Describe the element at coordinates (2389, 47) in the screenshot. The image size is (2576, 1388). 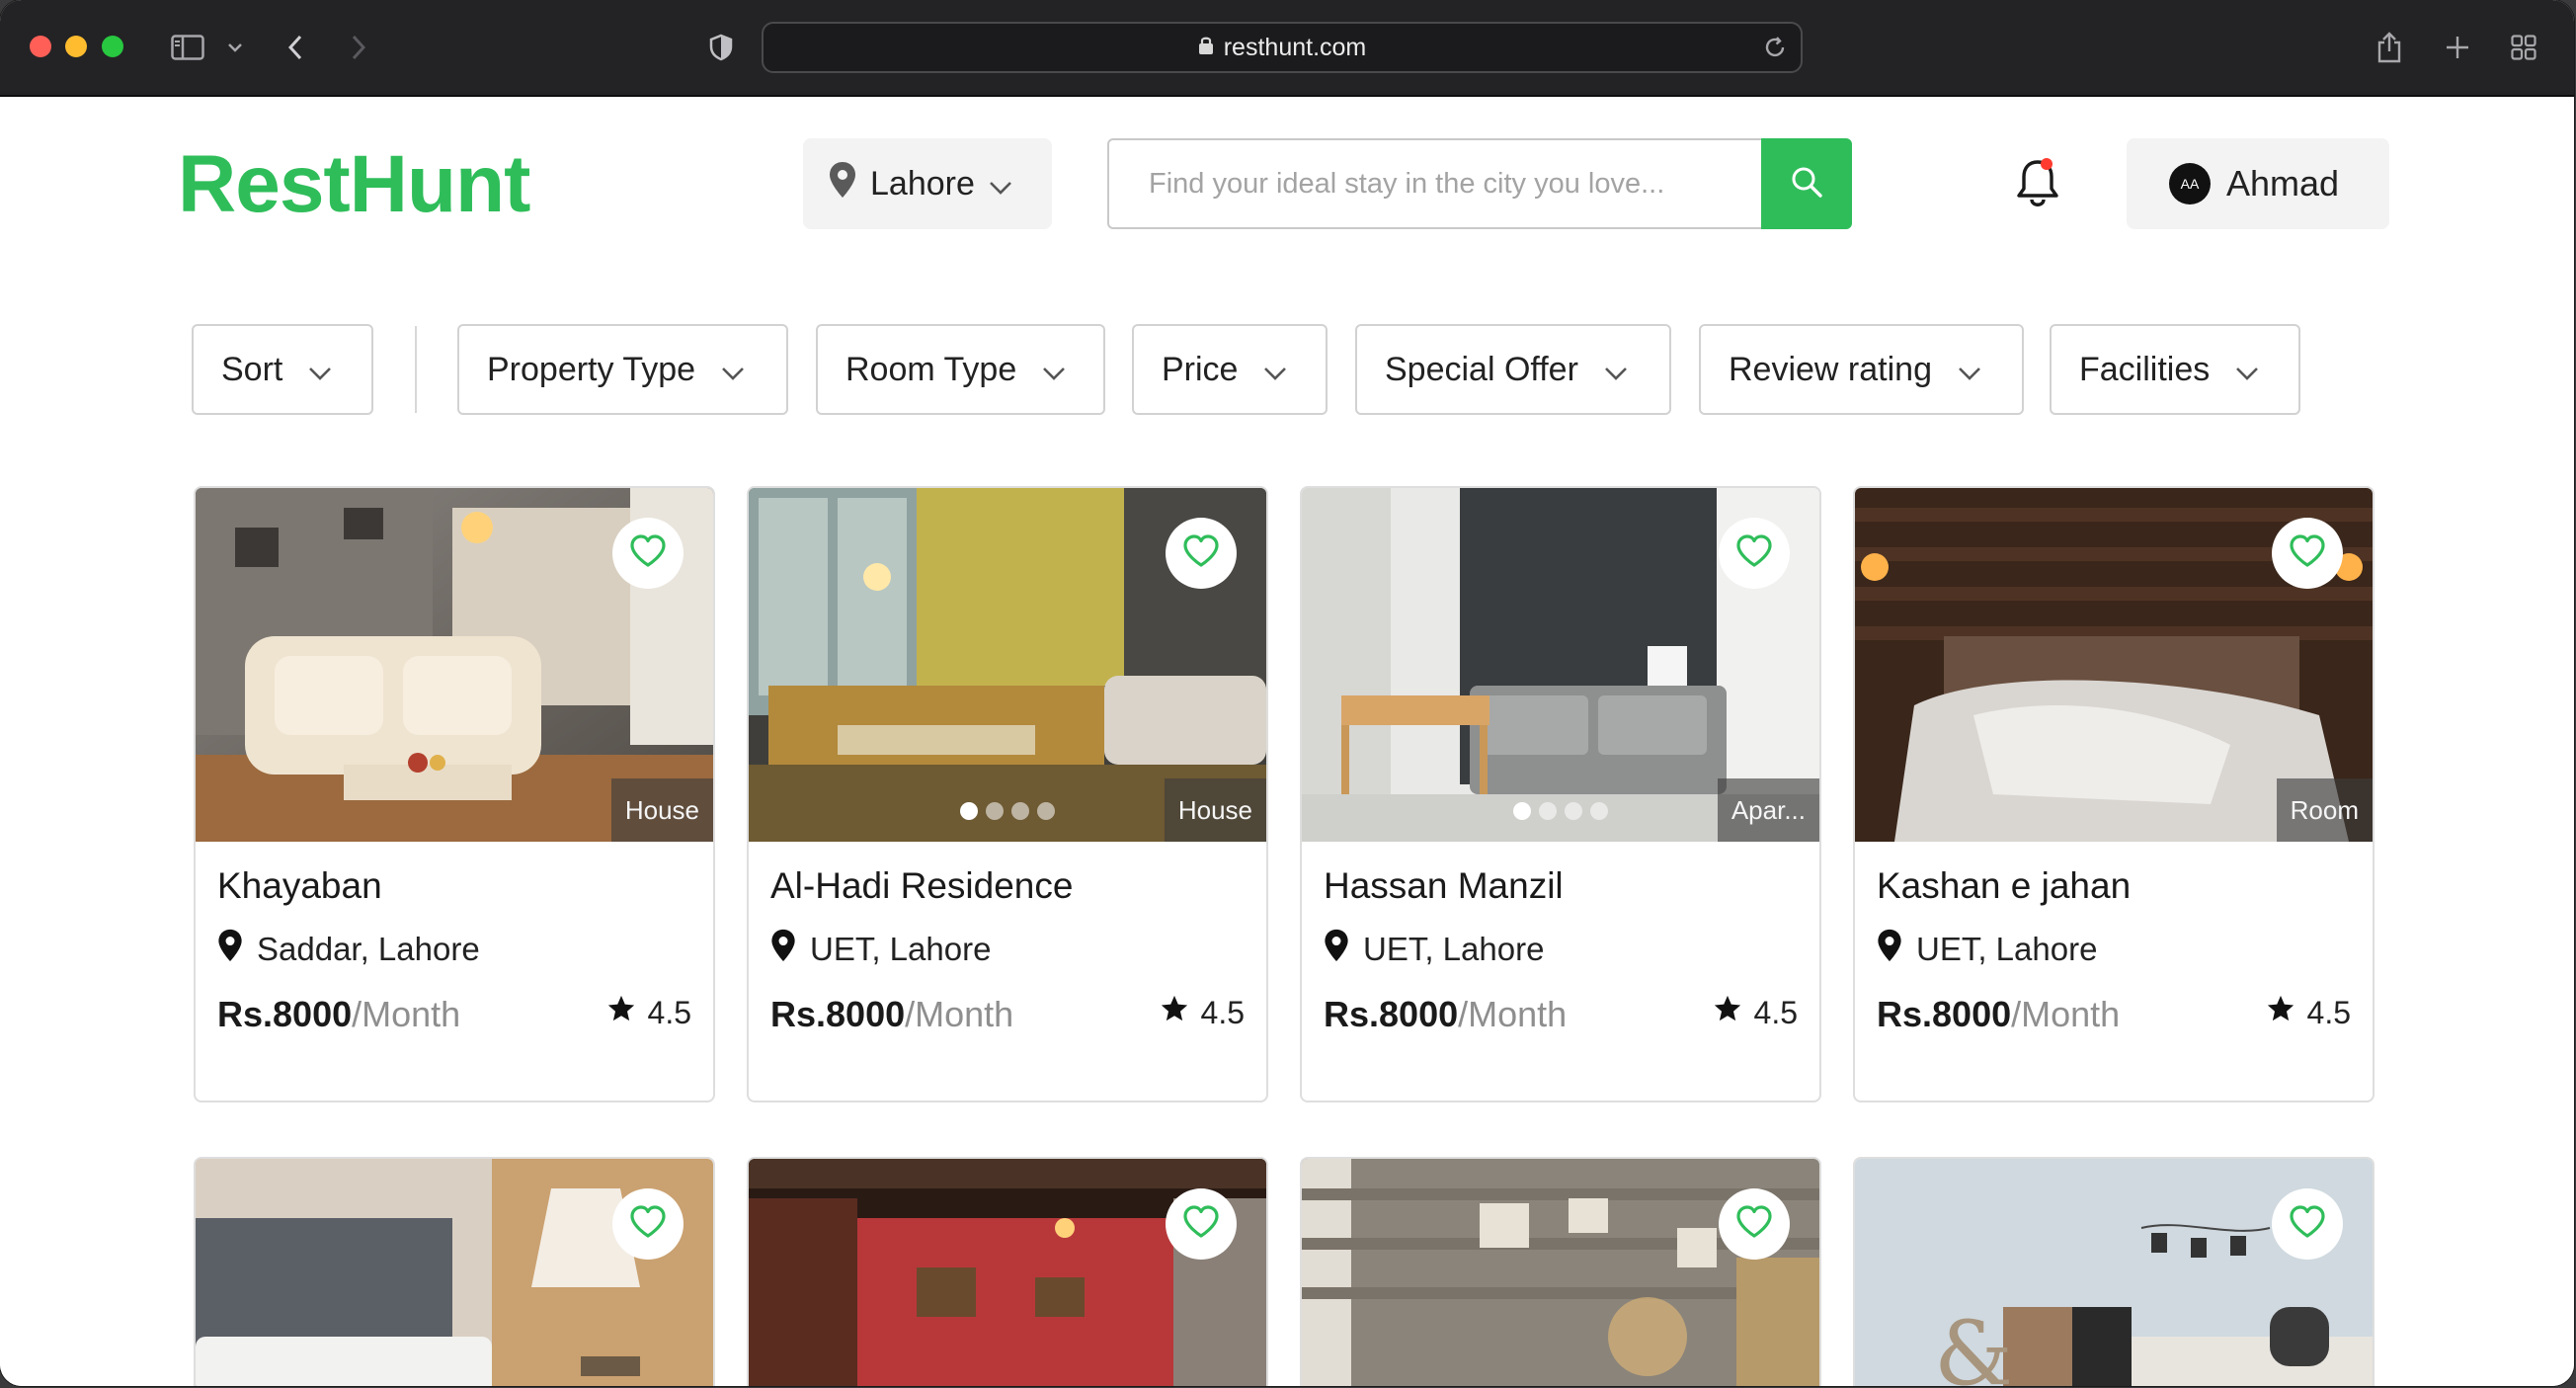
I see `share-icon` at that location.